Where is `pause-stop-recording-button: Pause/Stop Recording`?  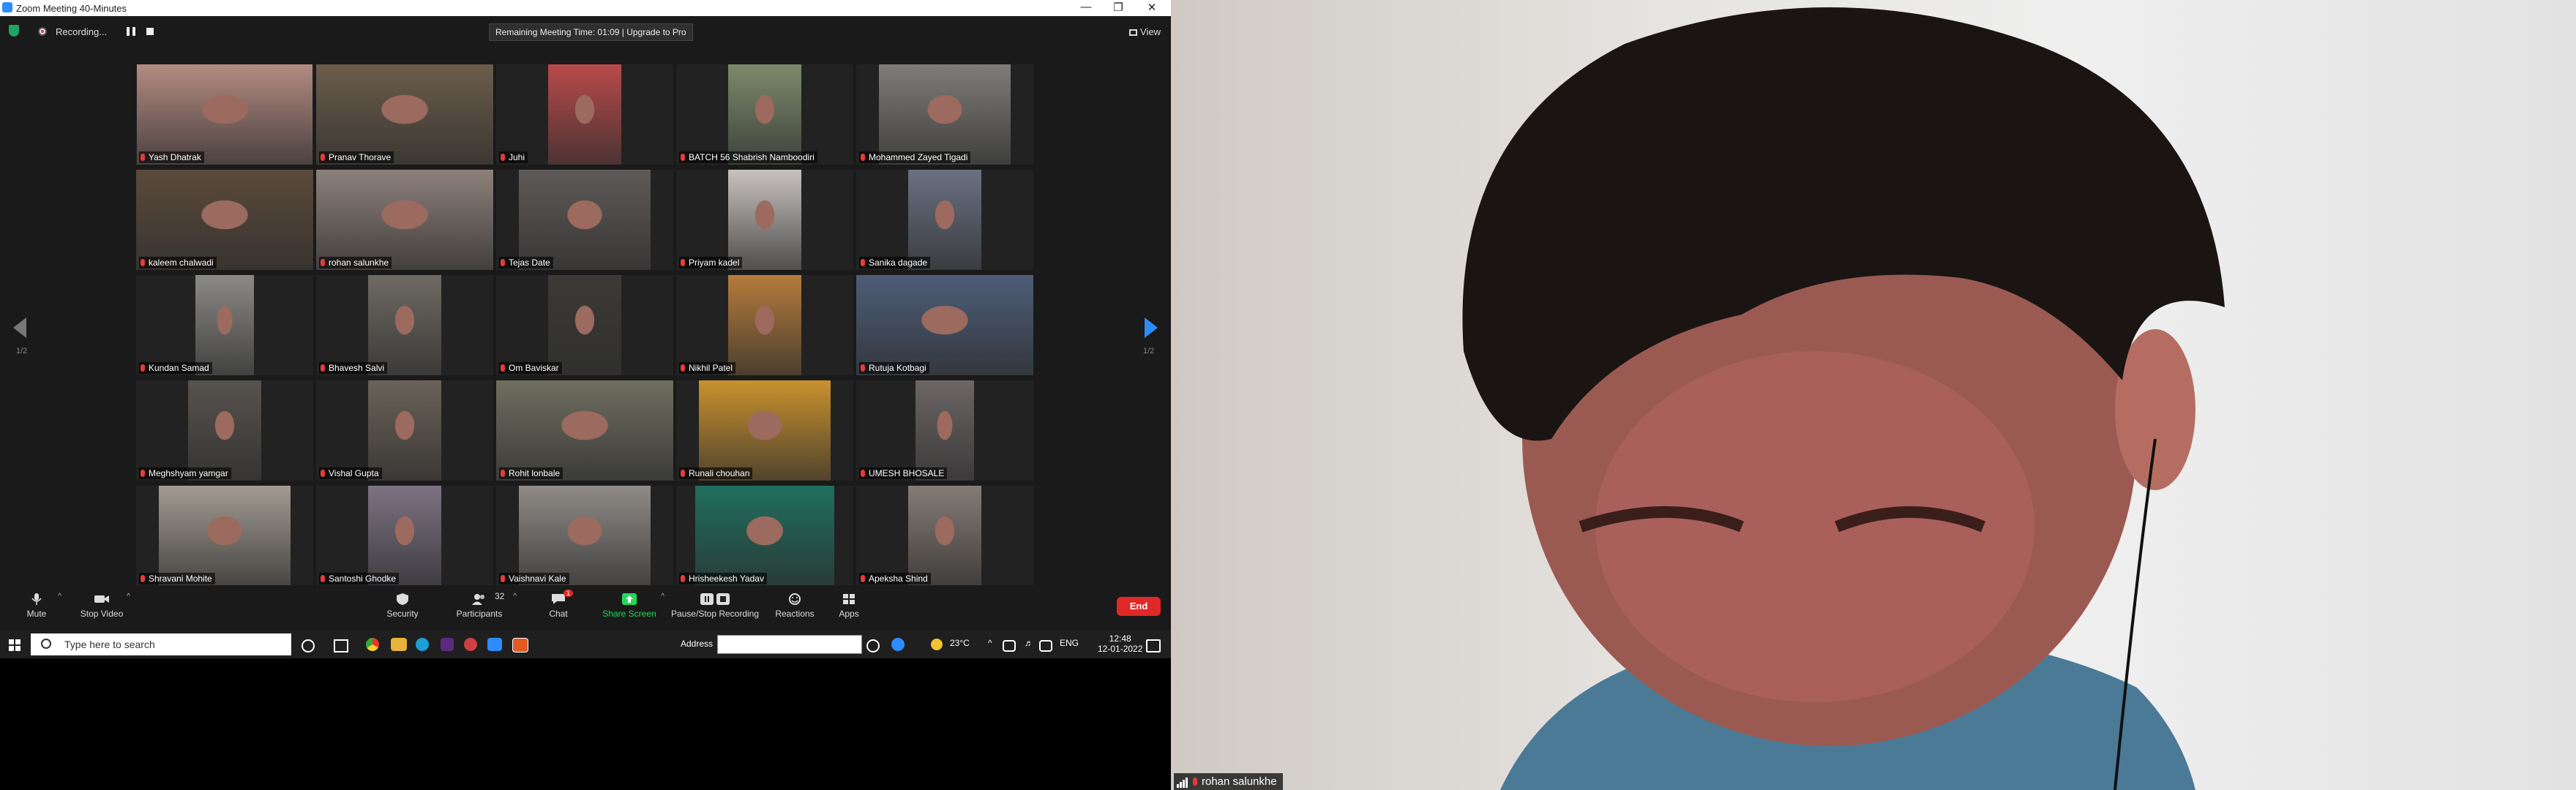
pause-stop-recording-button: Pause/Stop Recording is located at coordinates (715, 605).